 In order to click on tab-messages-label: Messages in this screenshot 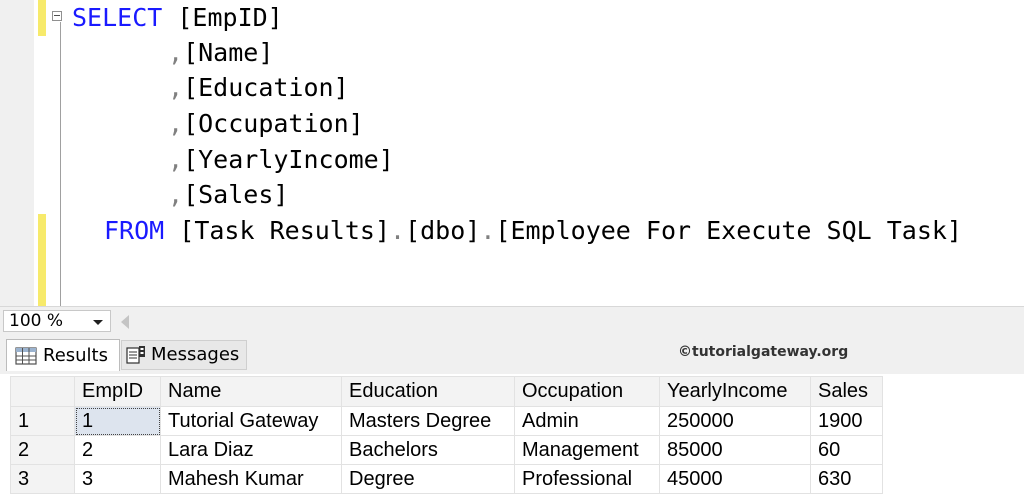, I will do `click(195, 354)`.